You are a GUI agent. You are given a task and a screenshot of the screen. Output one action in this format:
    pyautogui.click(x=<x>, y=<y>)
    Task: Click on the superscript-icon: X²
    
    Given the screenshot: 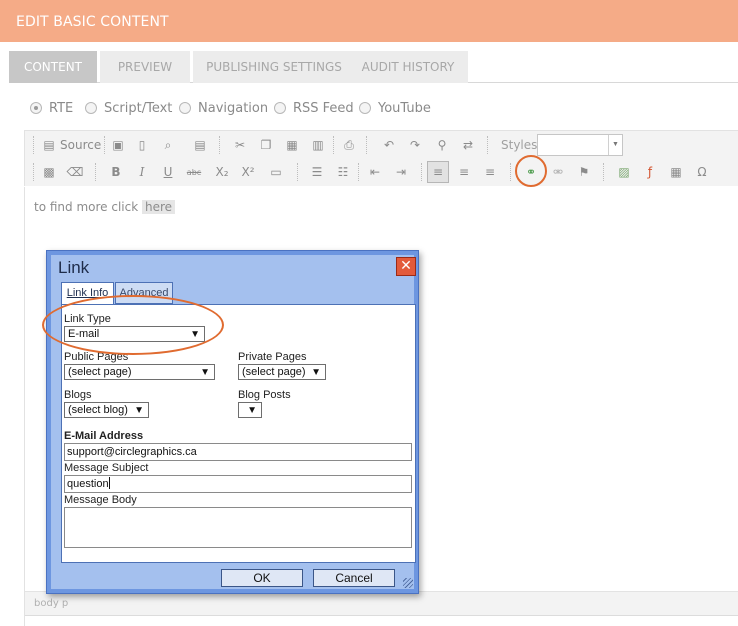 What is the action you would take?
    pyautogui.click(x=248, y=172)
    